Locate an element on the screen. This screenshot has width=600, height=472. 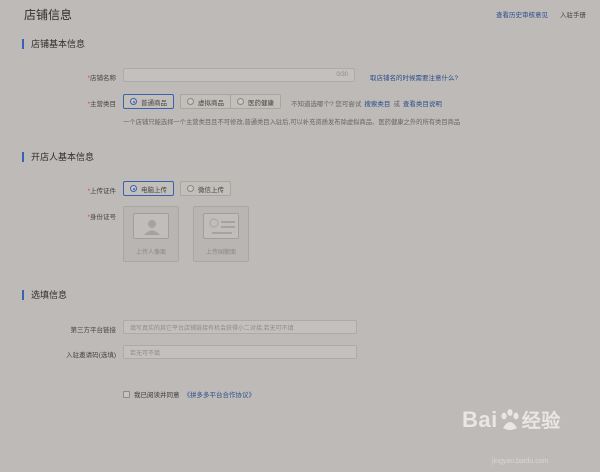
paw-icon is located at coordinates (510, 419).